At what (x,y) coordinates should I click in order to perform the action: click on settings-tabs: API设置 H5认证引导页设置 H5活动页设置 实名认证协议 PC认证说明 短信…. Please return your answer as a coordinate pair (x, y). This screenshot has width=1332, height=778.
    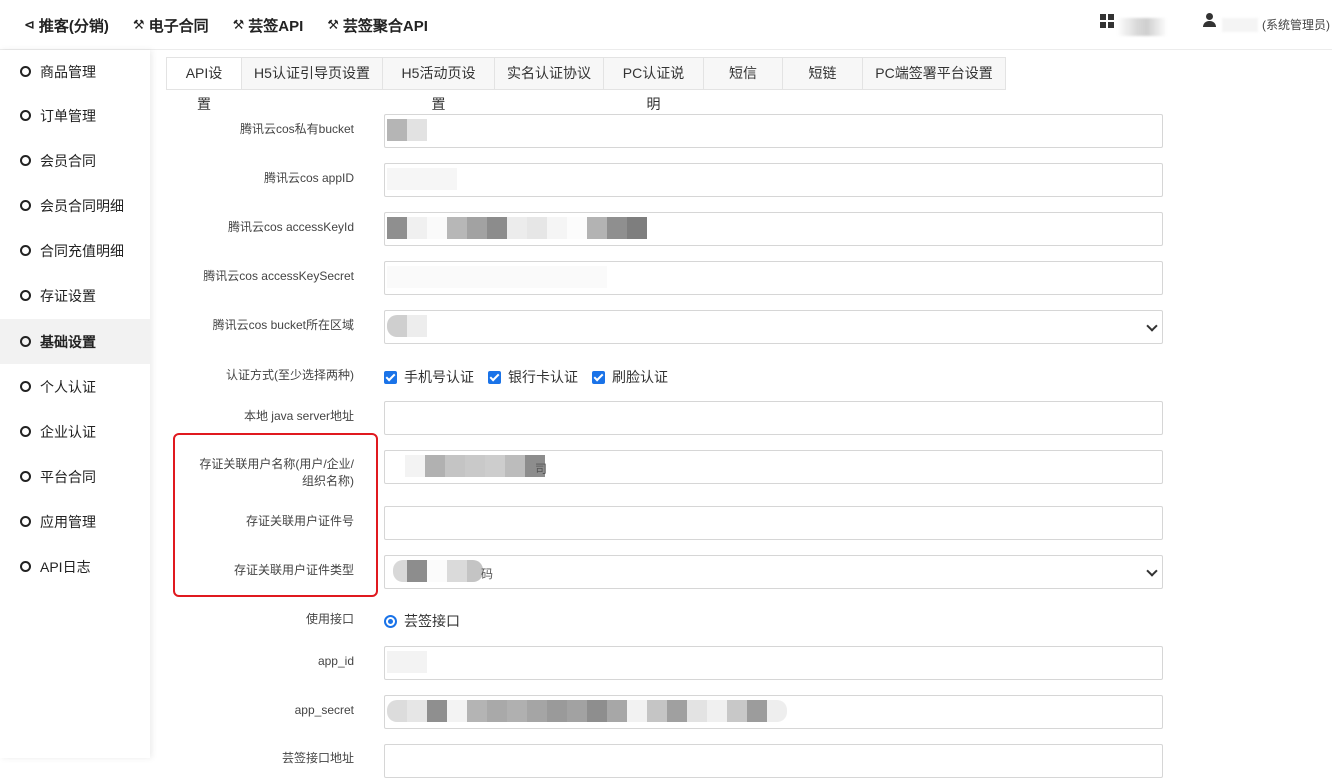
    Looking at the image, I should click on (586, 84).